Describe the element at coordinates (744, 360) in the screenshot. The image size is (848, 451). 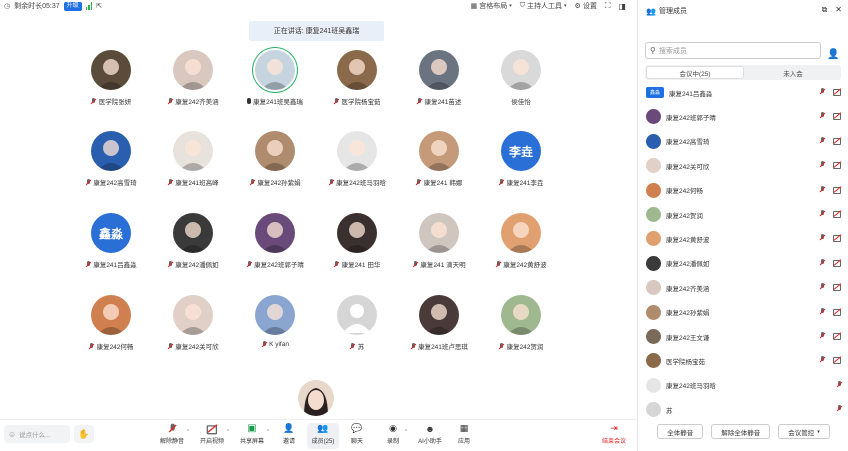
I see `member-row: 医学院杨宝茹` at that location.